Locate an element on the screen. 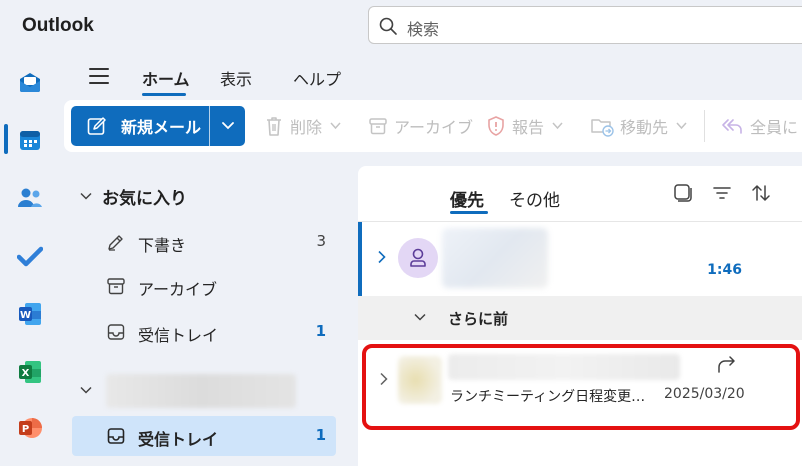  filter-icon is located at coordinates (722, 193).